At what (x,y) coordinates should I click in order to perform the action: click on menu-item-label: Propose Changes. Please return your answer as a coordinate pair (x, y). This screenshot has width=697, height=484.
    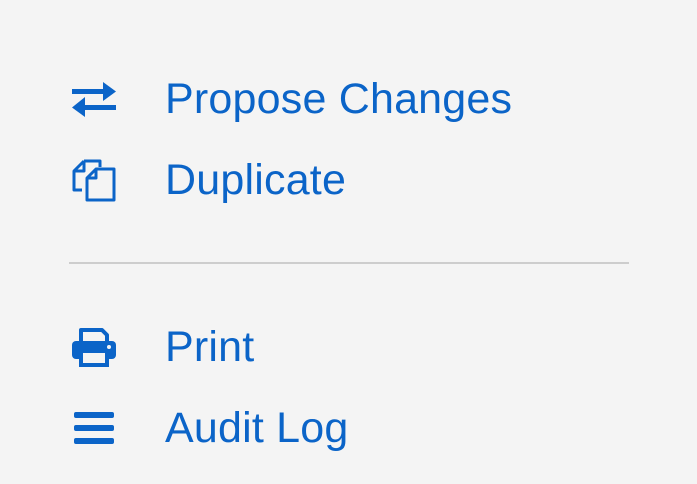
    Looking at the image, I should click on (339, 99).